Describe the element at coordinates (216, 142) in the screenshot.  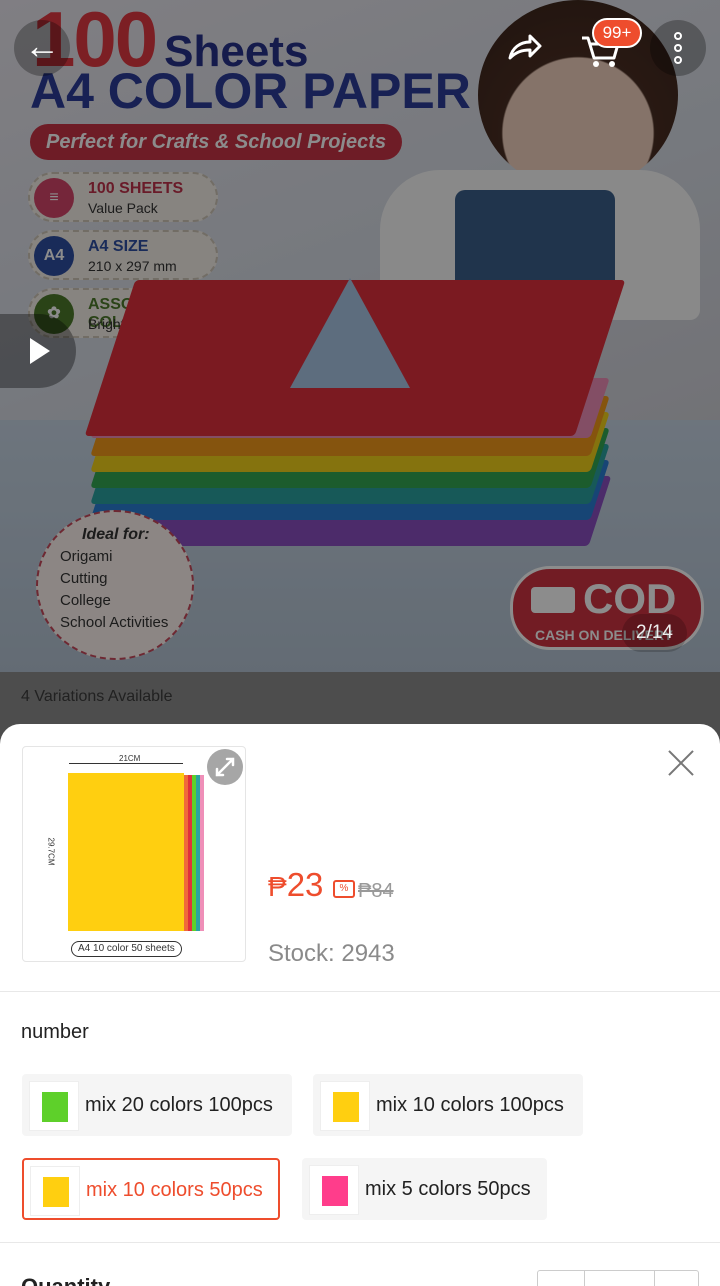
I see `banner-tagline: Perfect for Crafts & School Projects` at that location.